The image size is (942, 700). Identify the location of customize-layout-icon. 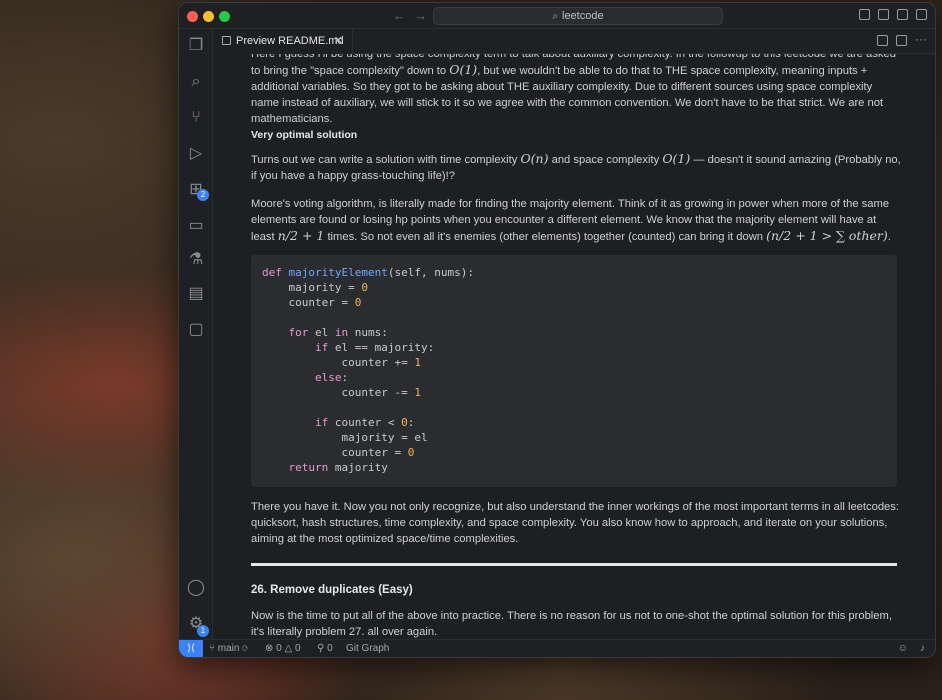
(921, 14).